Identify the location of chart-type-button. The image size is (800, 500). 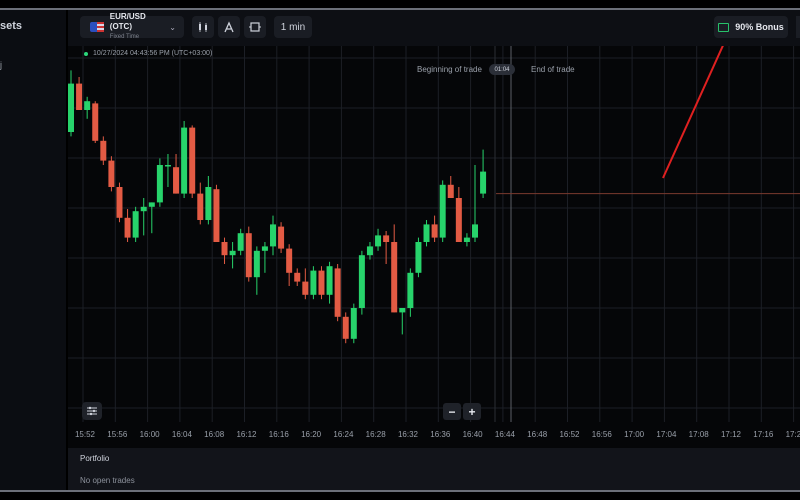
(203, 27).